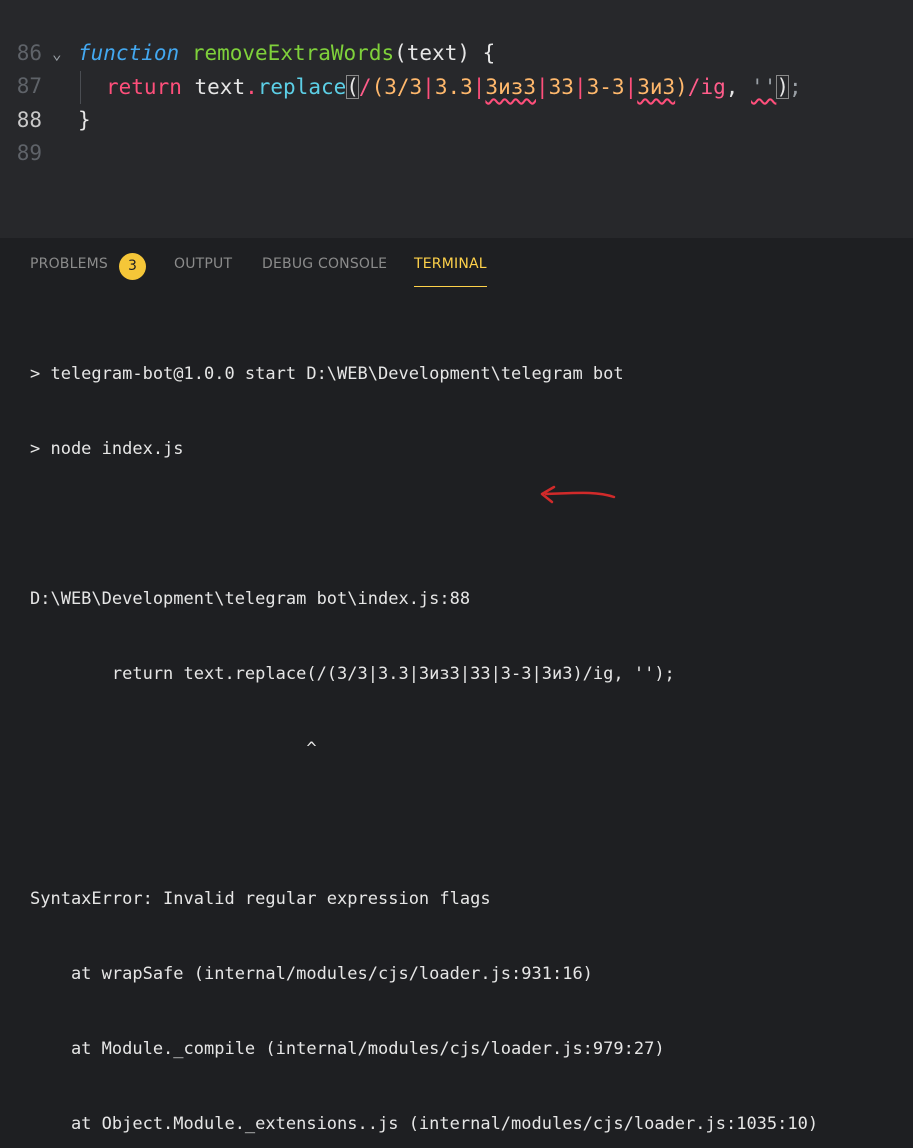  I want to click on problems-count-badge: 3, so click(132, 266).